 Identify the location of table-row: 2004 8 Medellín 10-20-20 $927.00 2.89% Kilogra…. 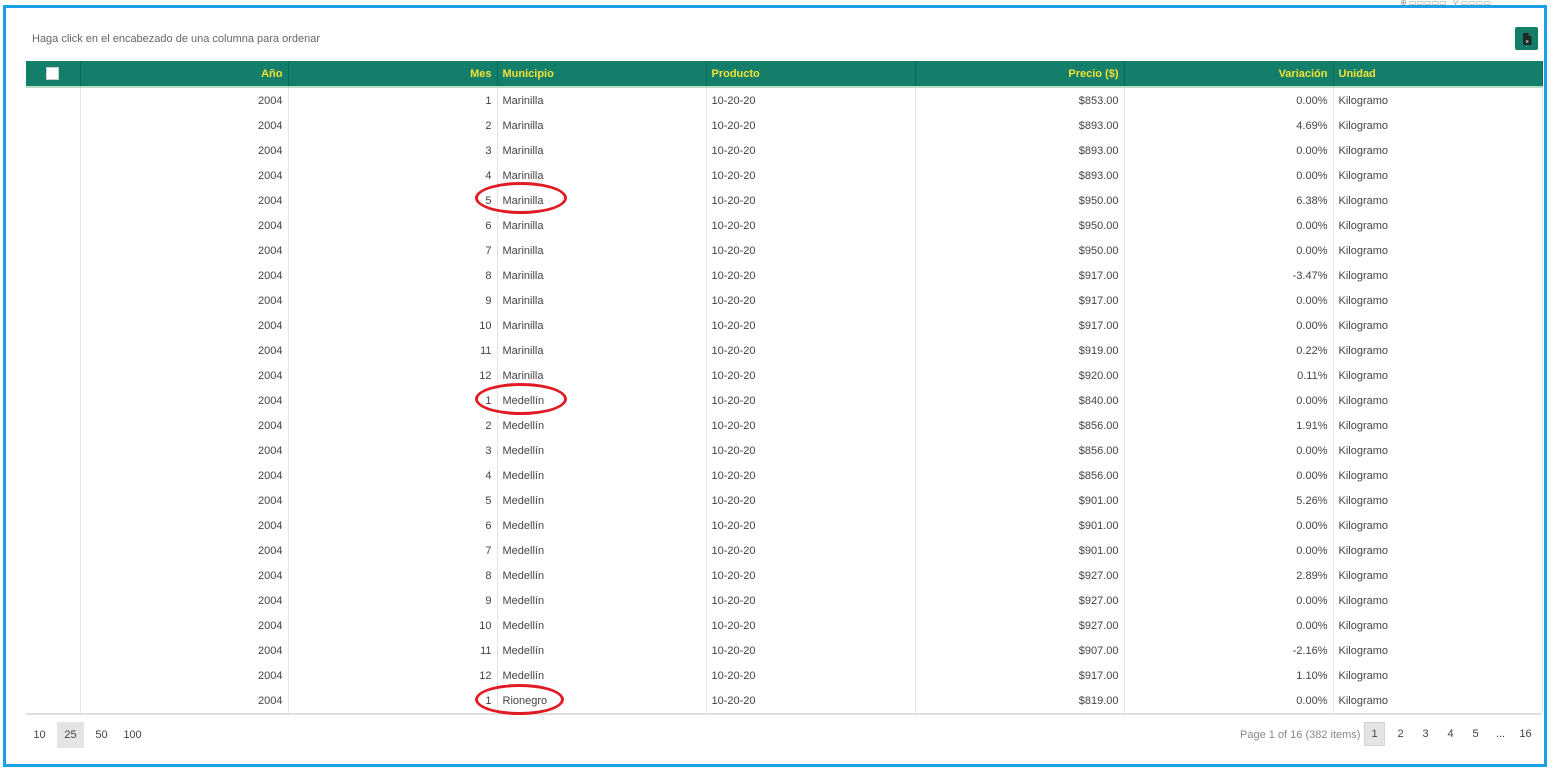
(784, 575).